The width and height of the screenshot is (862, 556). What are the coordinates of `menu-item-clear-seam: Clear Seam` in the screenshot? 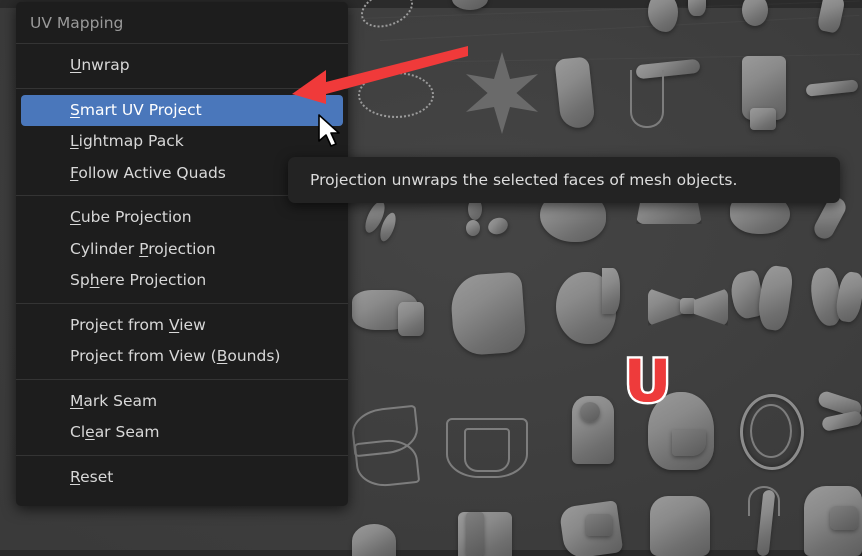 It's located at (182, 433).